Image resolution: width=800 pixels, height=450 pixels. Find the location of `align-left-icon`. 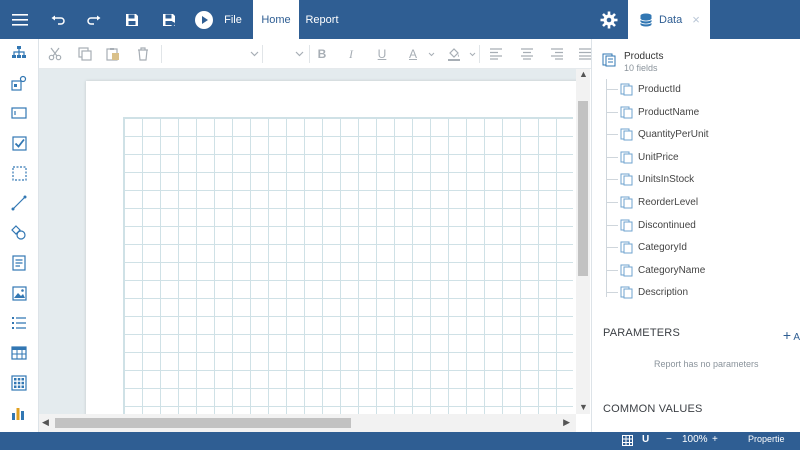

align-left-icon is located at coordinates (496, 54).